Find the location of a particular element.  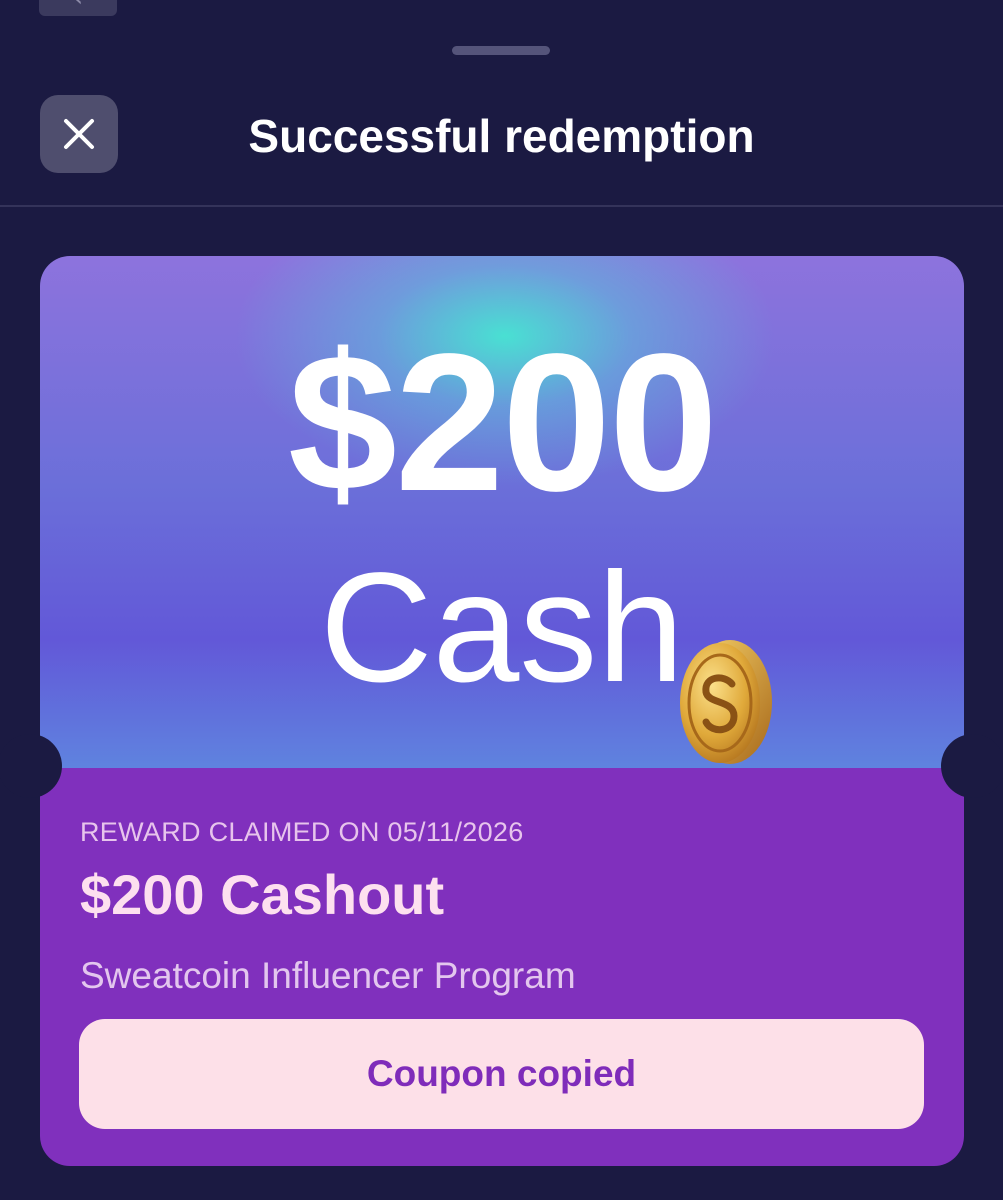

header-divider is located at coordinates (501, 206).